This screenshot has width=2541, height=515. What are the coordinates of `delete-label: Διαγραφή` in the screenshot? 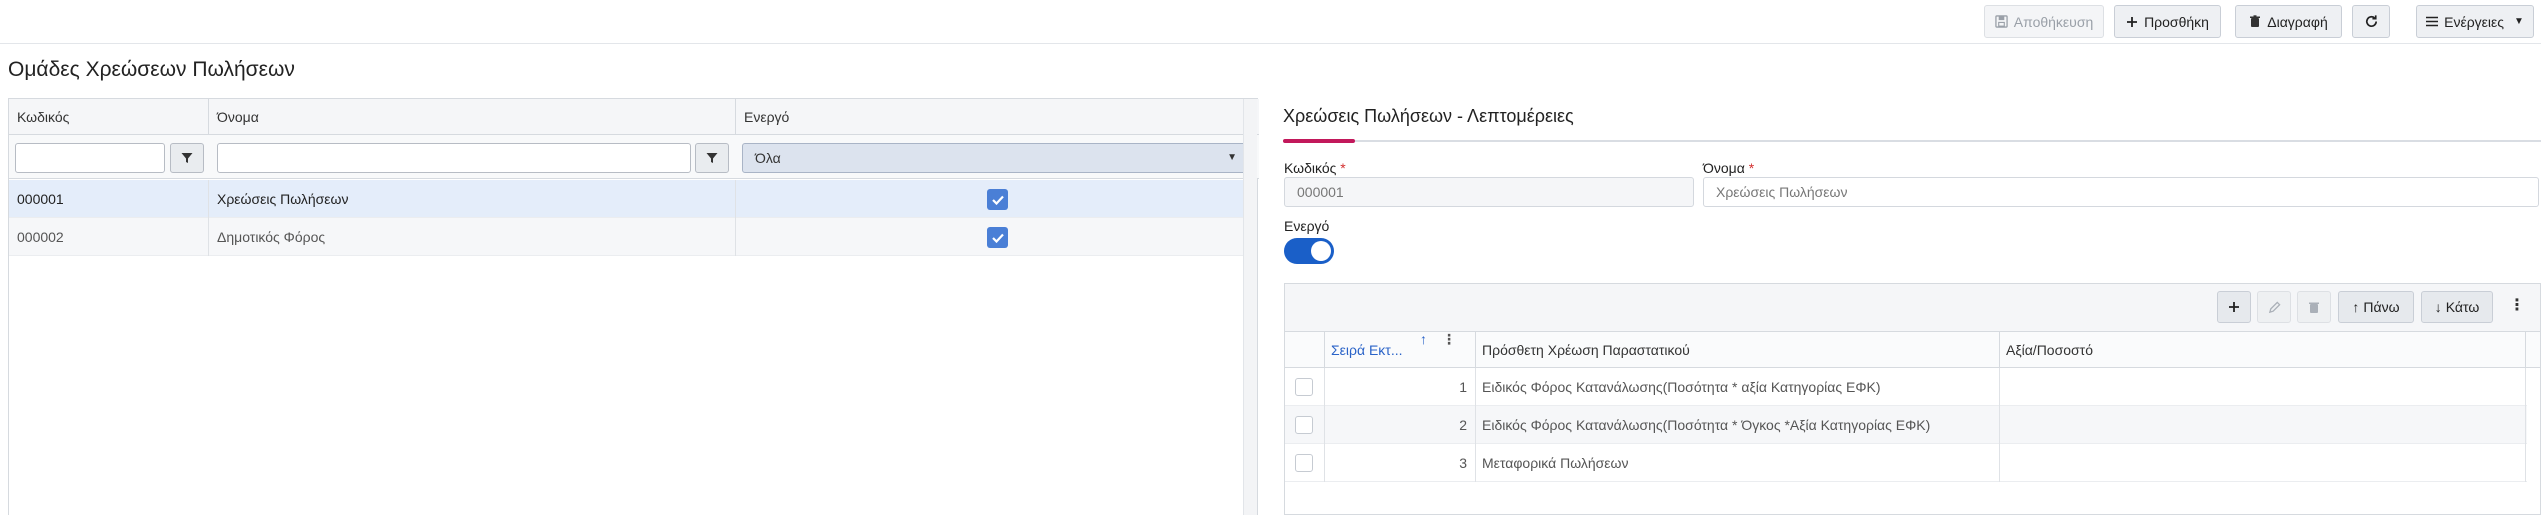 It's located at (2297, 21).